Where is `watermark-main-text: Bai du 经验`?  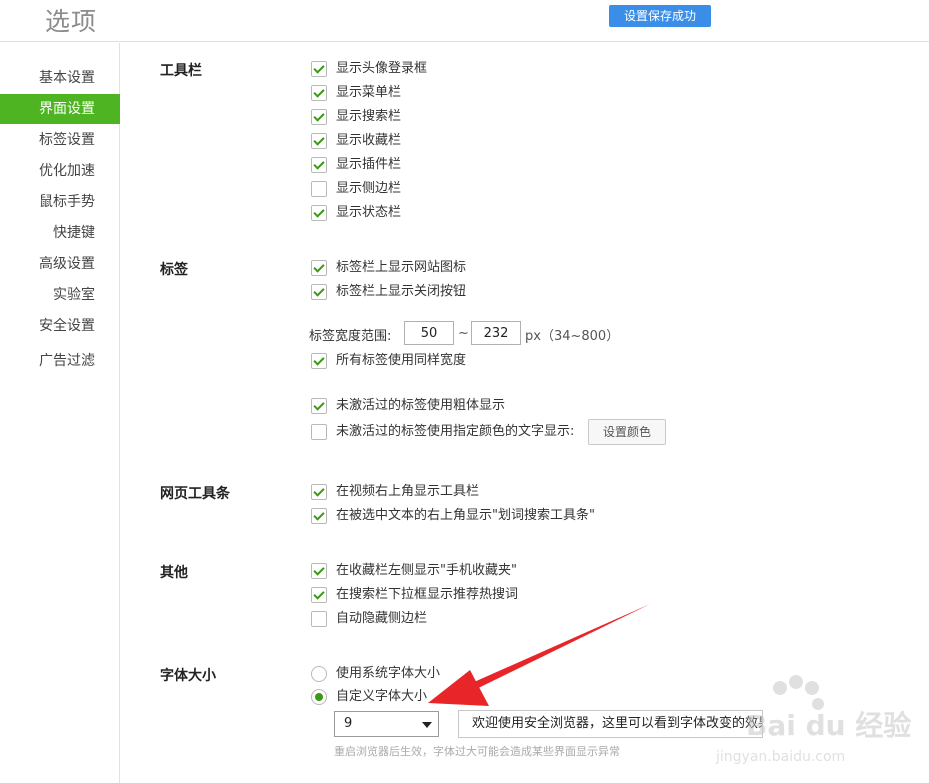
watermark-main-text: Bai du 经验 is located at coordinates (829, 725).